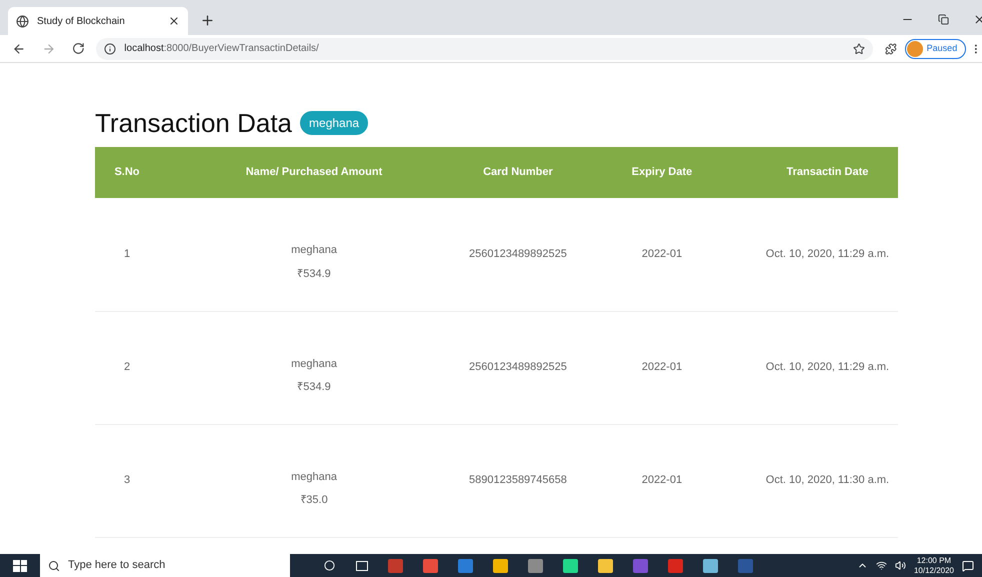 The height and width of the screenshot is (577, 982). Describe the element at coordinates (127, 480) in the screenshot. I see `table-cell: 3` at that location.